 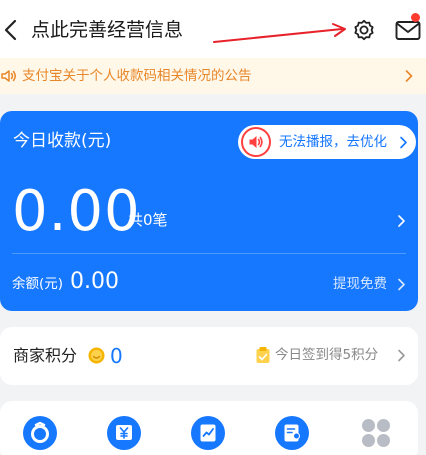 What do you see at coordinates (263, 355) in the screenshot?
I see `checkin-clipboard-icon` at bounding box center [263, 355].